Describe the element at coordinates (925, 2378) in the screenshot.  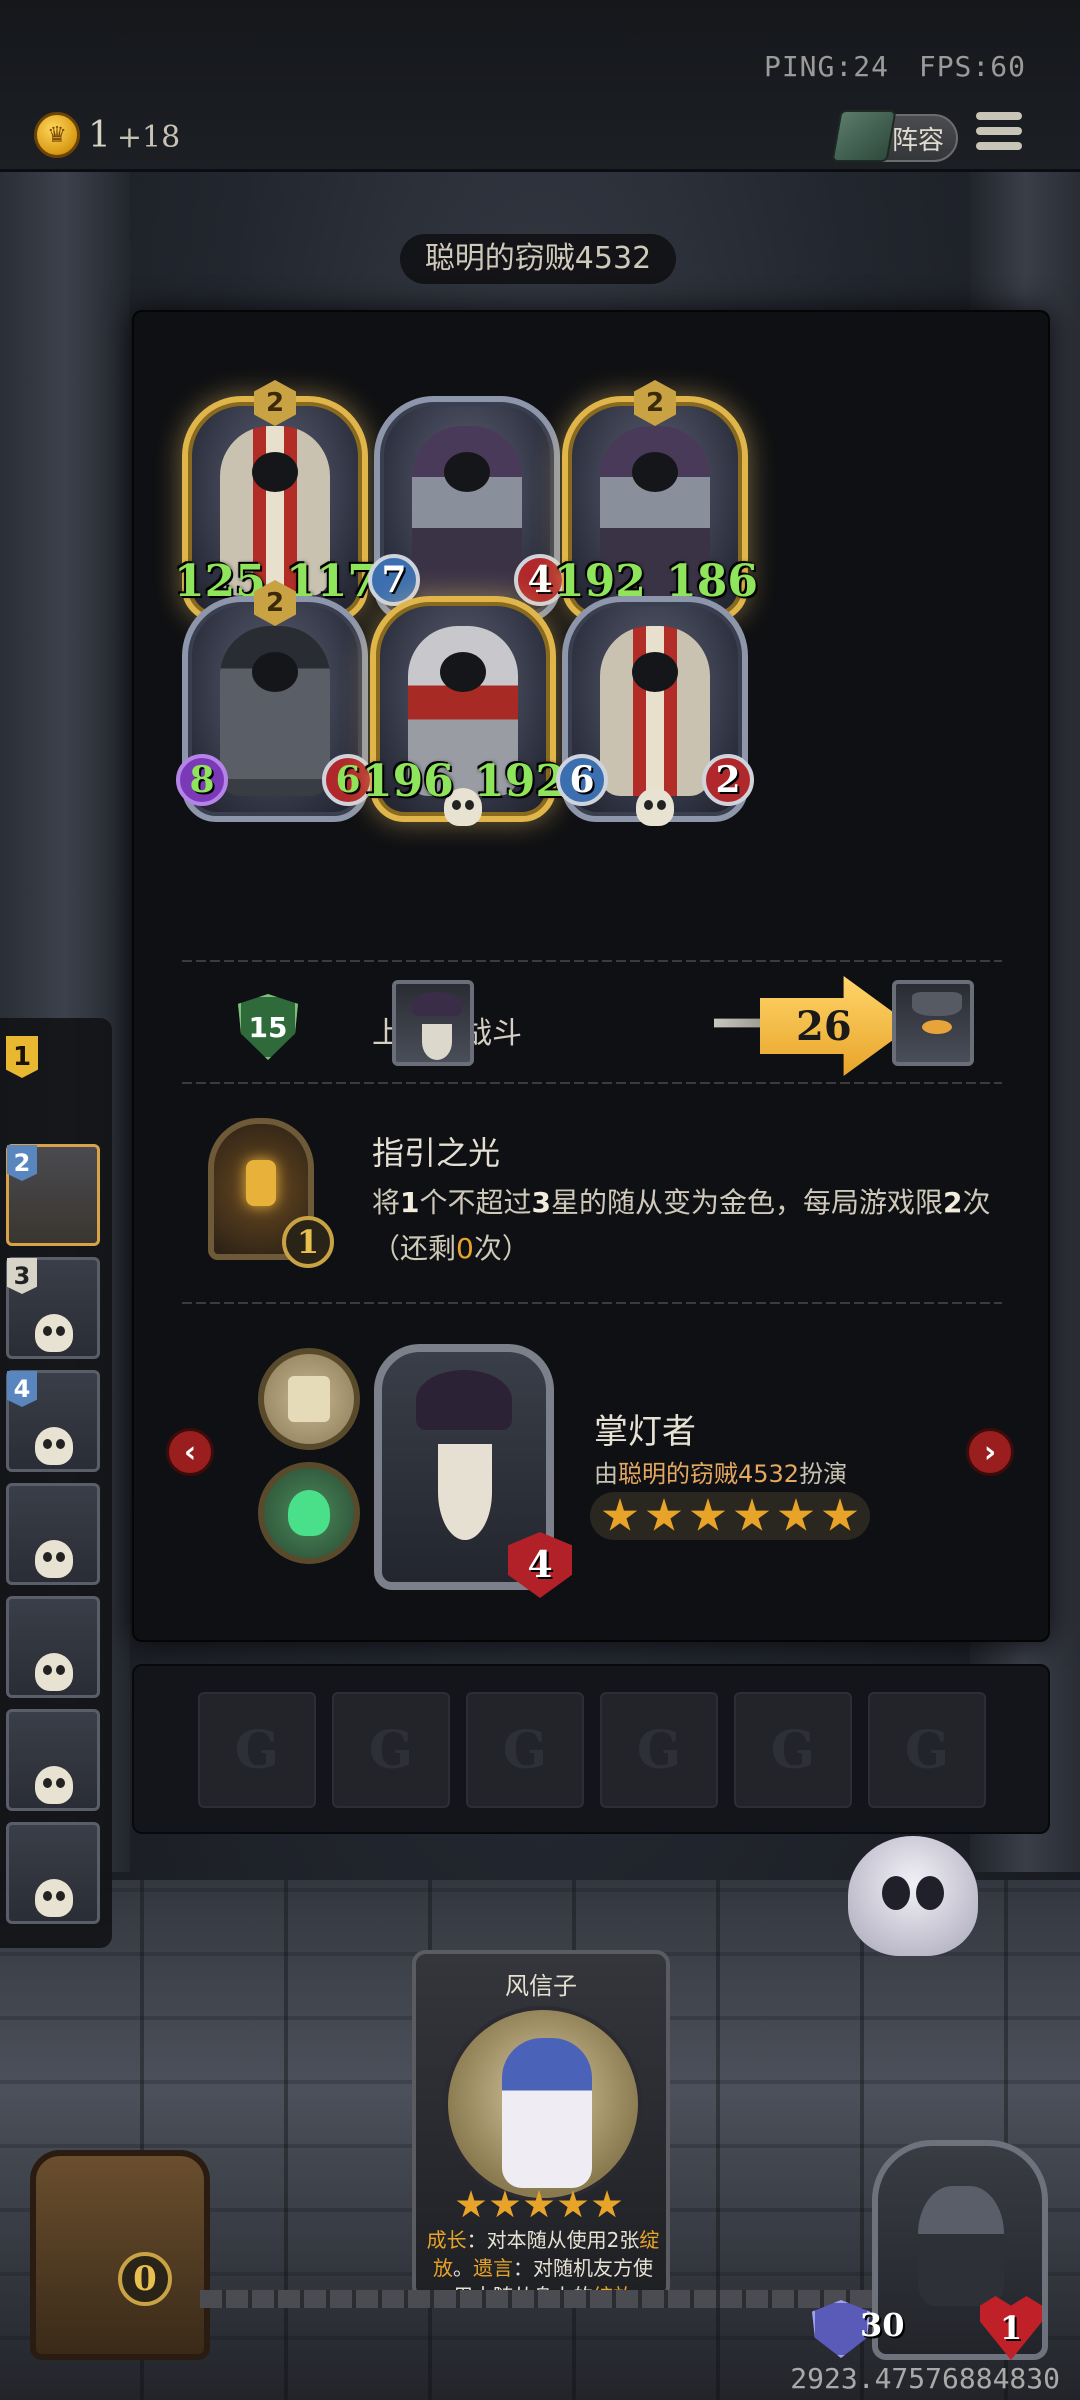
I see `coordinate-readout: 2923.47576884830` at that location.